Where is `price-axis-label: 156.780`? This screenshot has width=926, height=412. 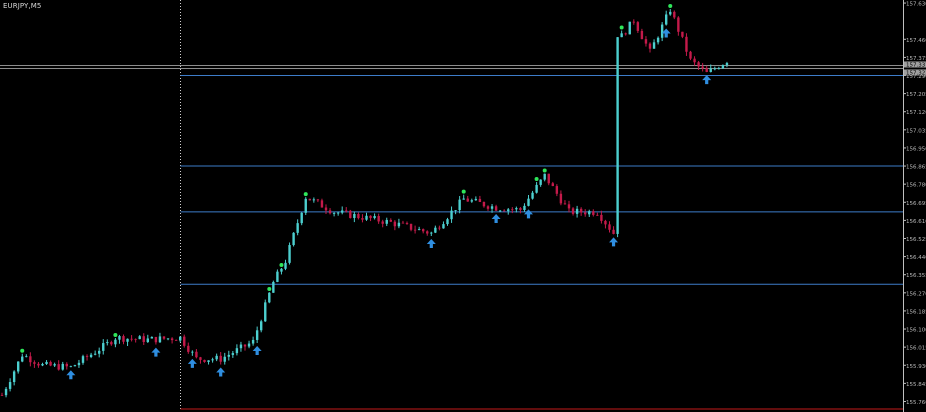 price-axis-label: 156.780 is located at coordinates (916, 186).